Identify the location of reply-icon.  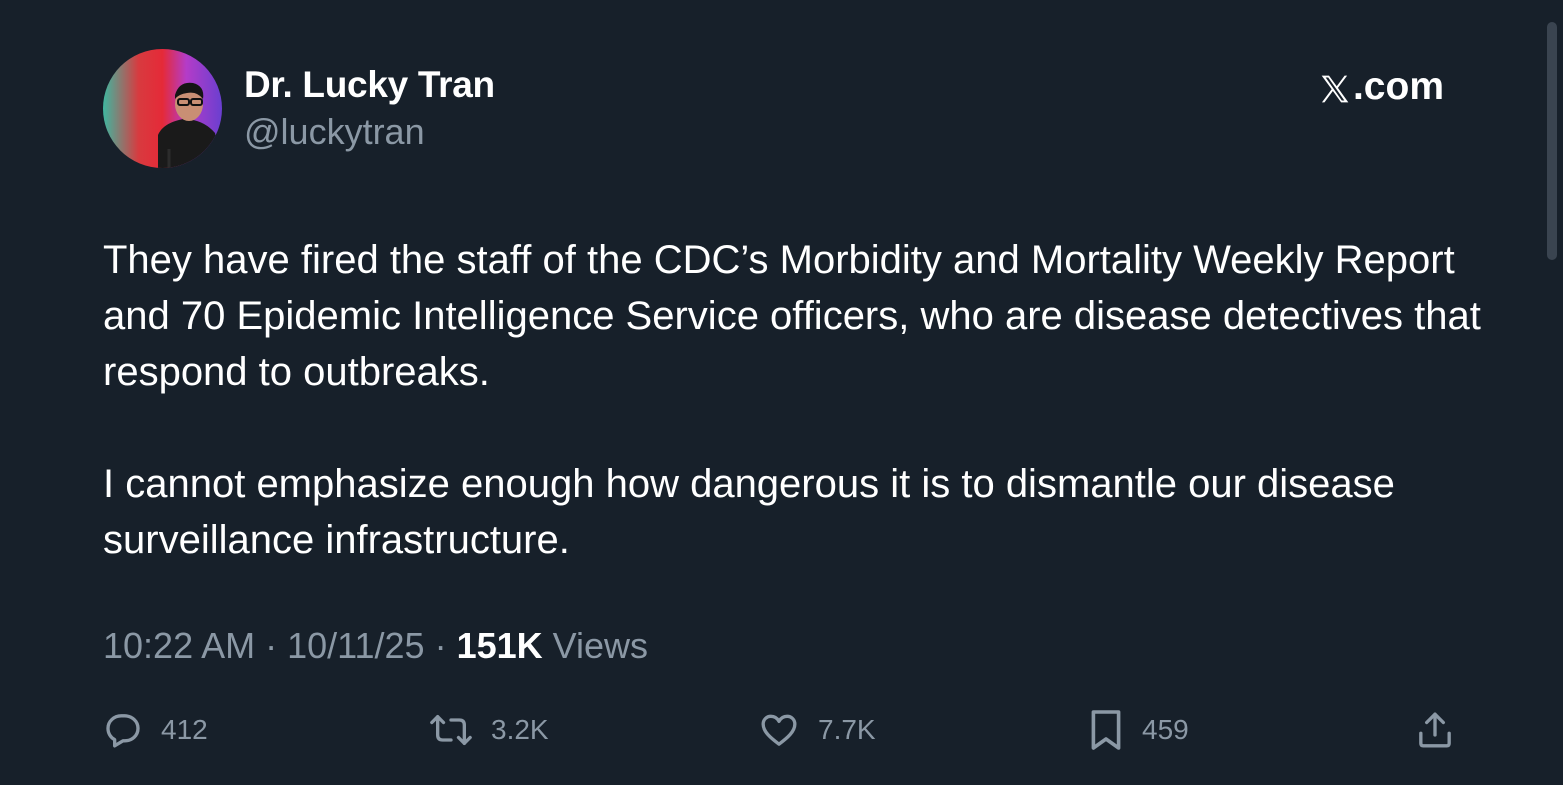
(123, 730).